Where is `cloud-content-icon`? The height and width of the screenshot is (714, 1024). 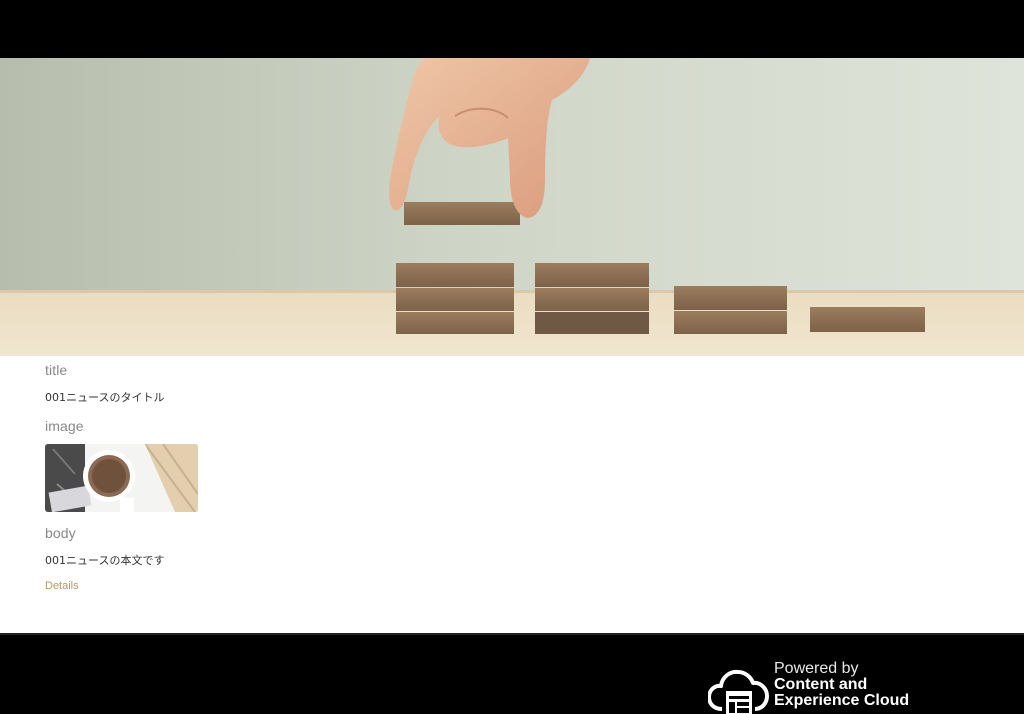
cloud-content-icon is located at coordinates (738, 691).